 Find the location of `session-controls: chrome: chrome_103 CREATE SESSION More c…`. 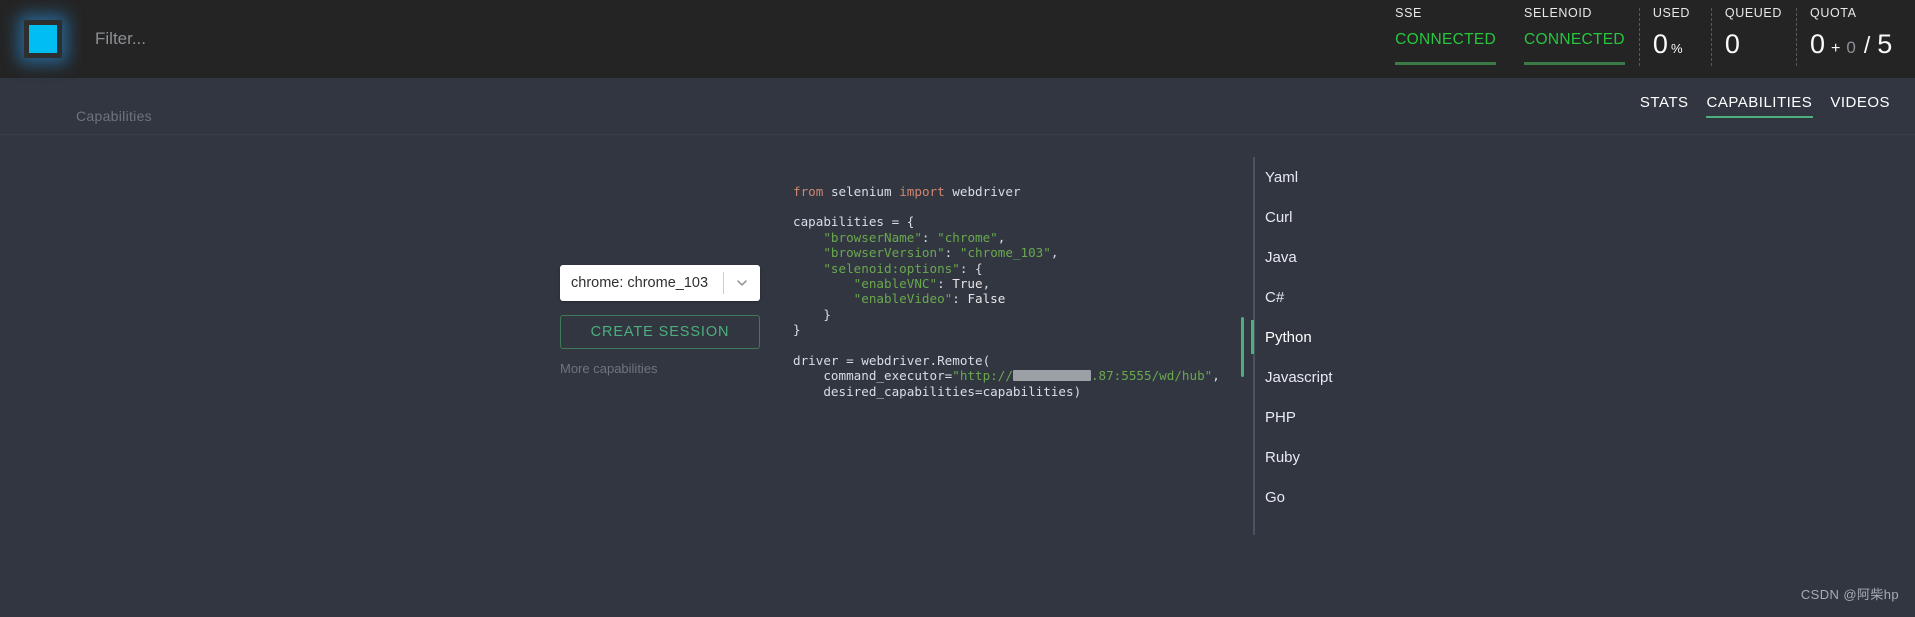

session-controls: chrome: chrome_103 CREATE SESSION More c… is located at coordinates (660, 320).